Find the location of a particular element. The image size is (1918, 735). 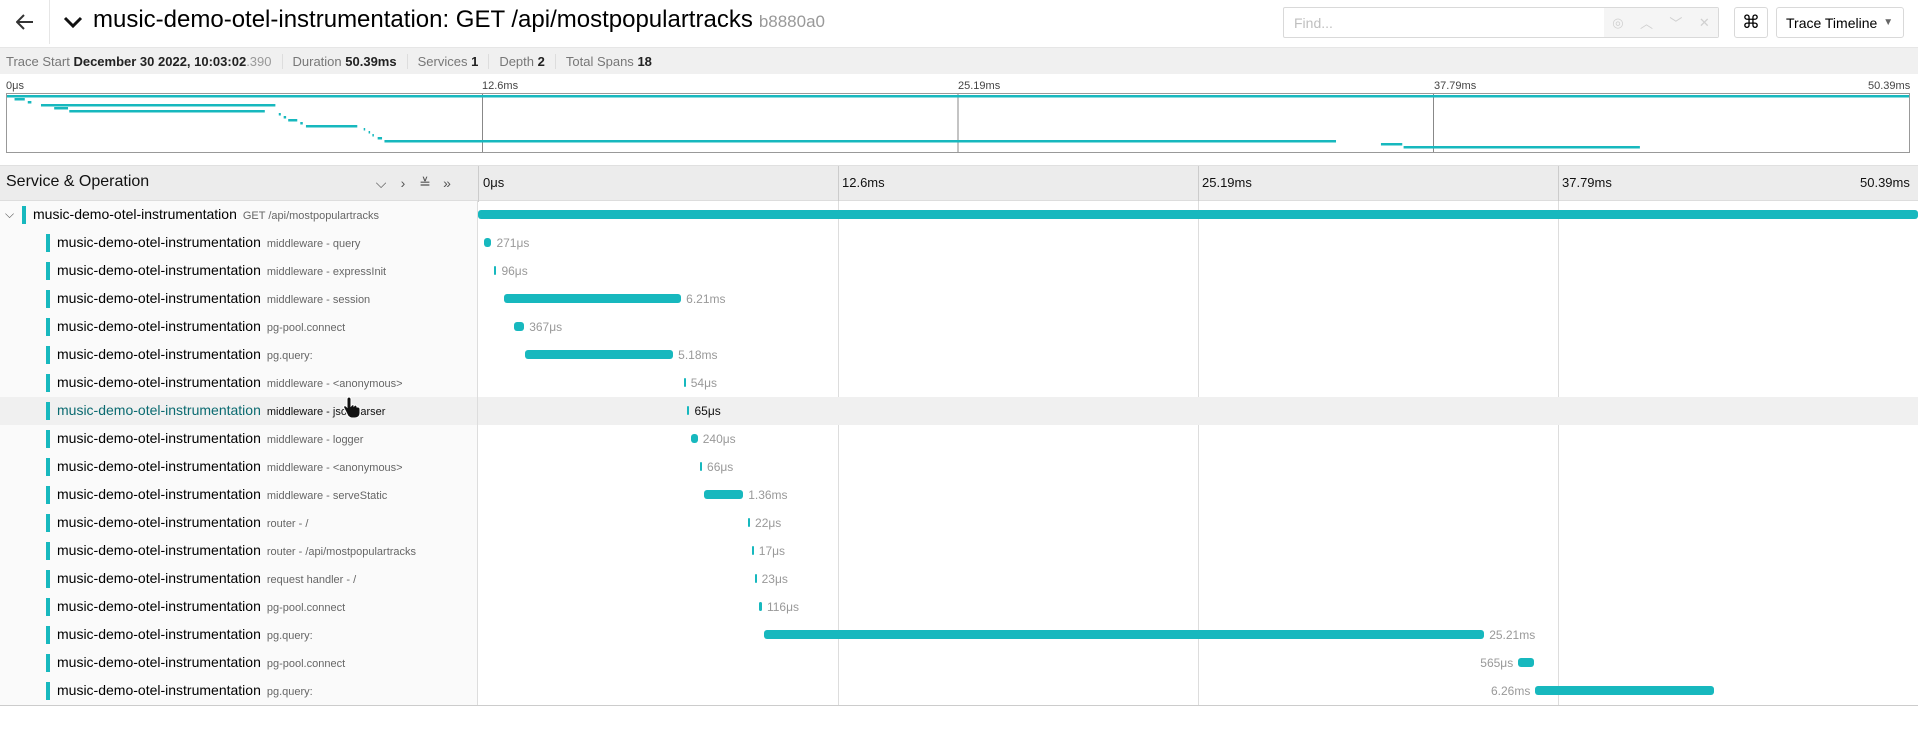

span-service-name: music-demo-otel-instrumentation pg.query: is located at coordinates (185, 690).